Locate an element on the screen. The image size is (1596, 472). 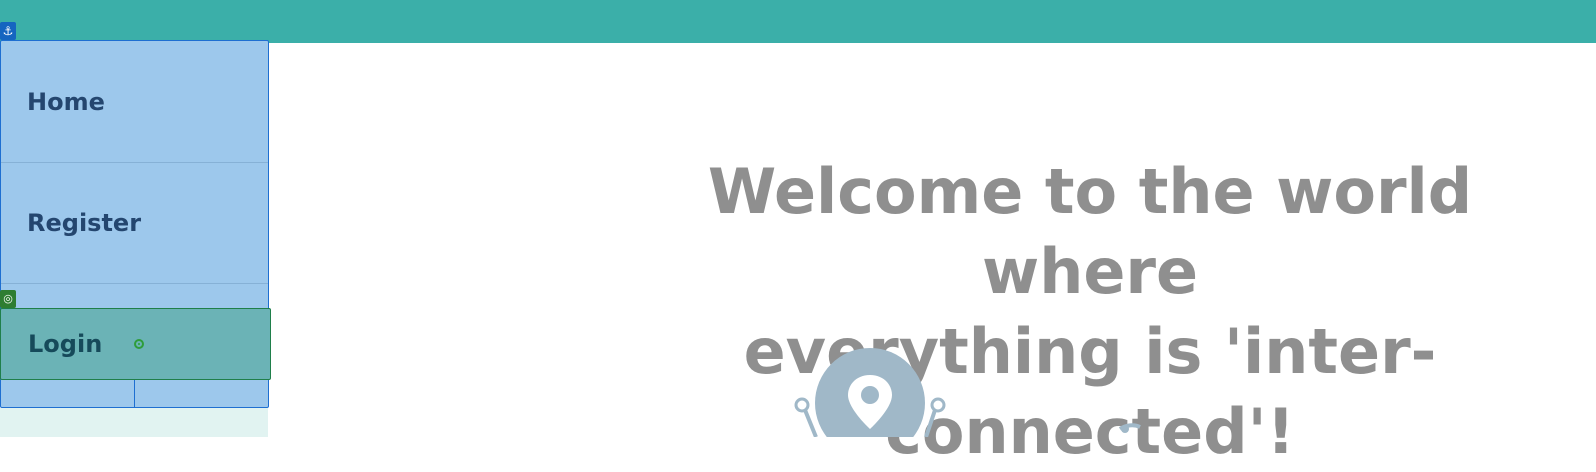
top-bar is located at coordinates (798, 21).